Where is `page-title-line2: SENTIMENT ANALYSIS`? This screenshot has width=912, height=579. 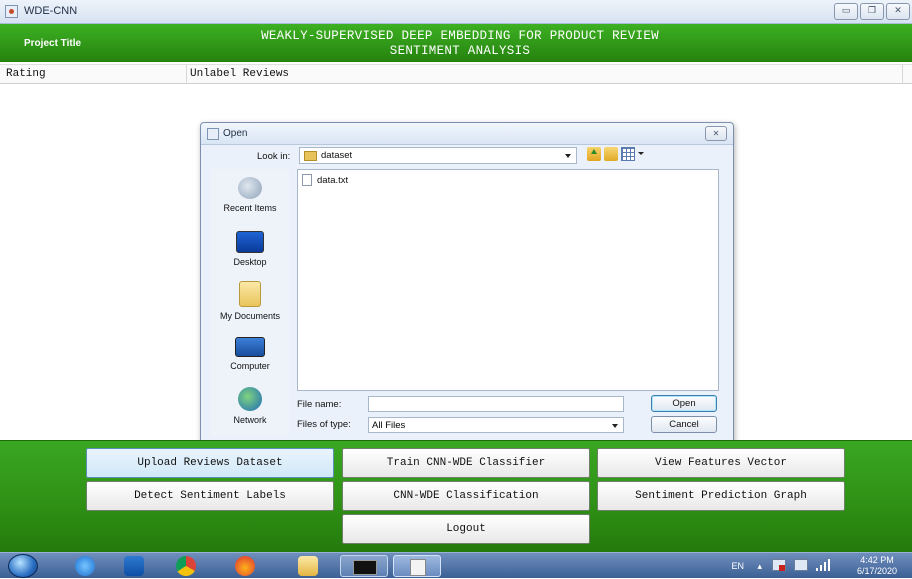
page-title-line2: SENTIMENT ANALYSIS is located at coordinates (460, 51).